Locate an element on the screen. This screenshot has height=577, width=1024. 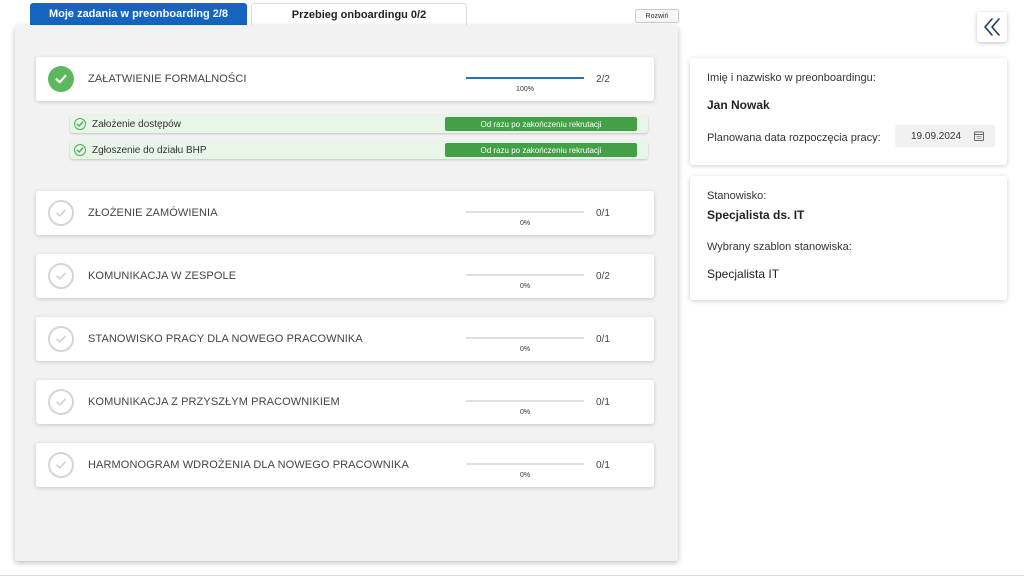
divider is located at coordinates (512, 575).